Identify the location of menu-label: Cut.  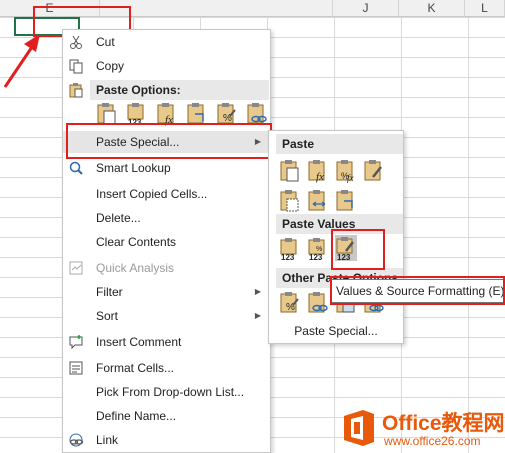
(105, 42).